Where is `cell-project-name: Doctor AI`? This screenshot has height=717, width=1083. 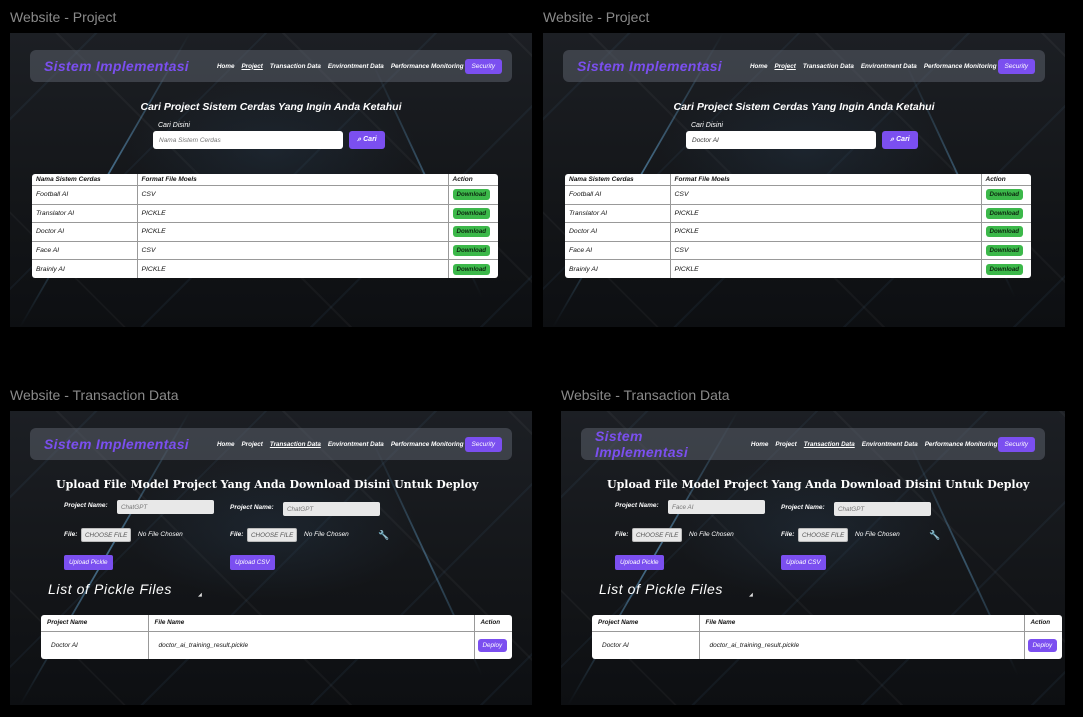 cell-project-name: Doctor AI is located at coordinates (64, 645).